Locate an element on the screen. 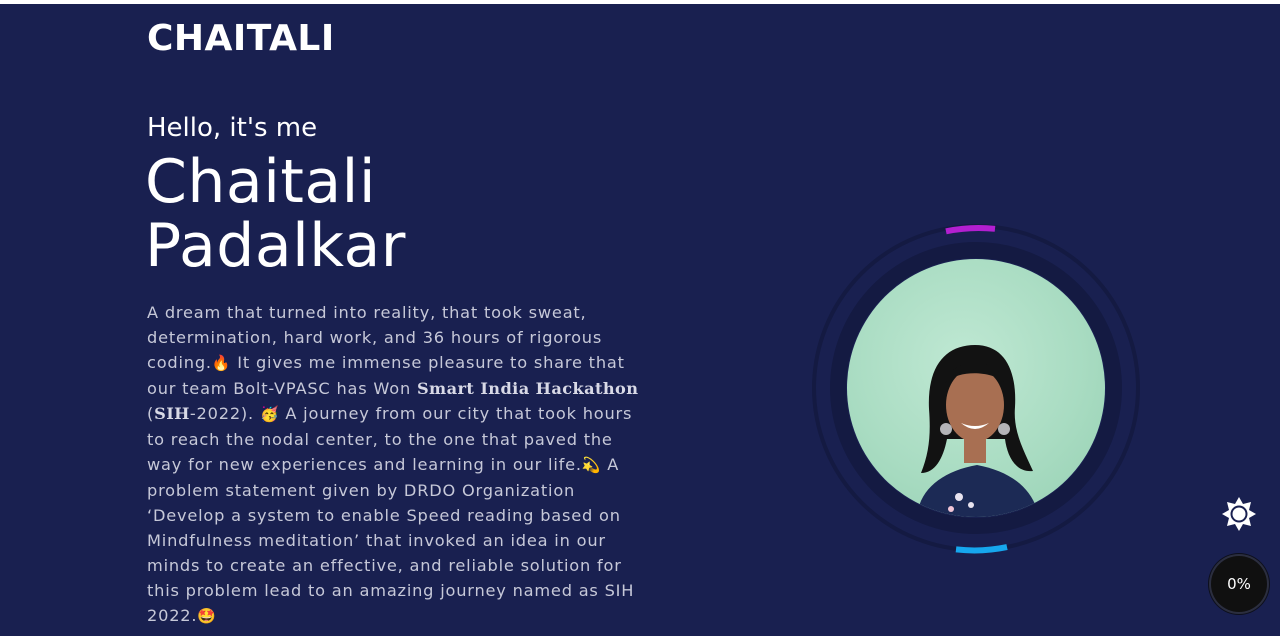 The image size is (1282, 636). theme-toggle-button is located at coordinates (1239, 514).